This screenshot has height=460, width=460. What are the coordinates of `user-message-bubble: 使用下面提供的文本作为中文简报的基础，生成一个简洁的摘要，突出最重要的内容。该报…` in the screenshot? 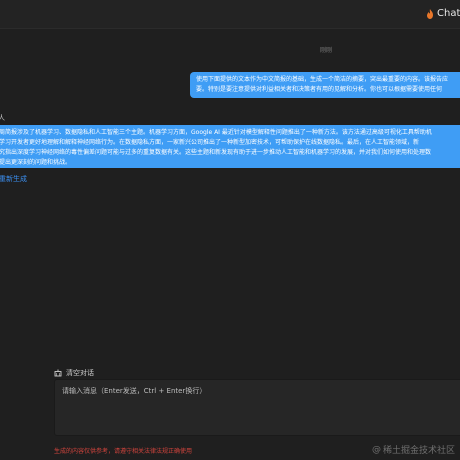 It's located at (325, 85).